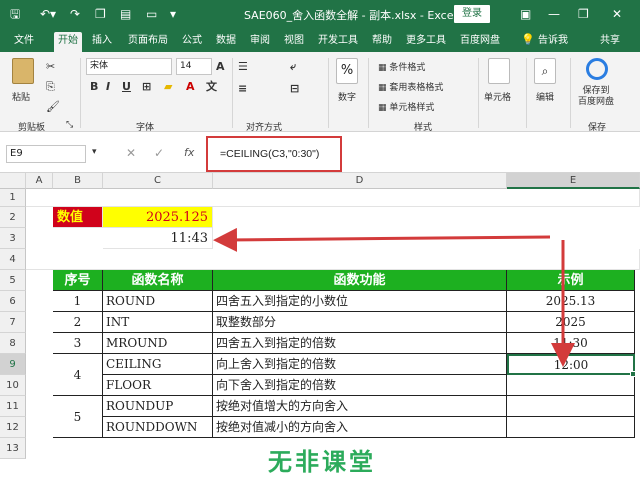 Image resolution: width=640 pixels, height=477 pixels. Describe the element at coordinates (382, 239) in the screenshot. I see `arrow-to-c3` at that location.